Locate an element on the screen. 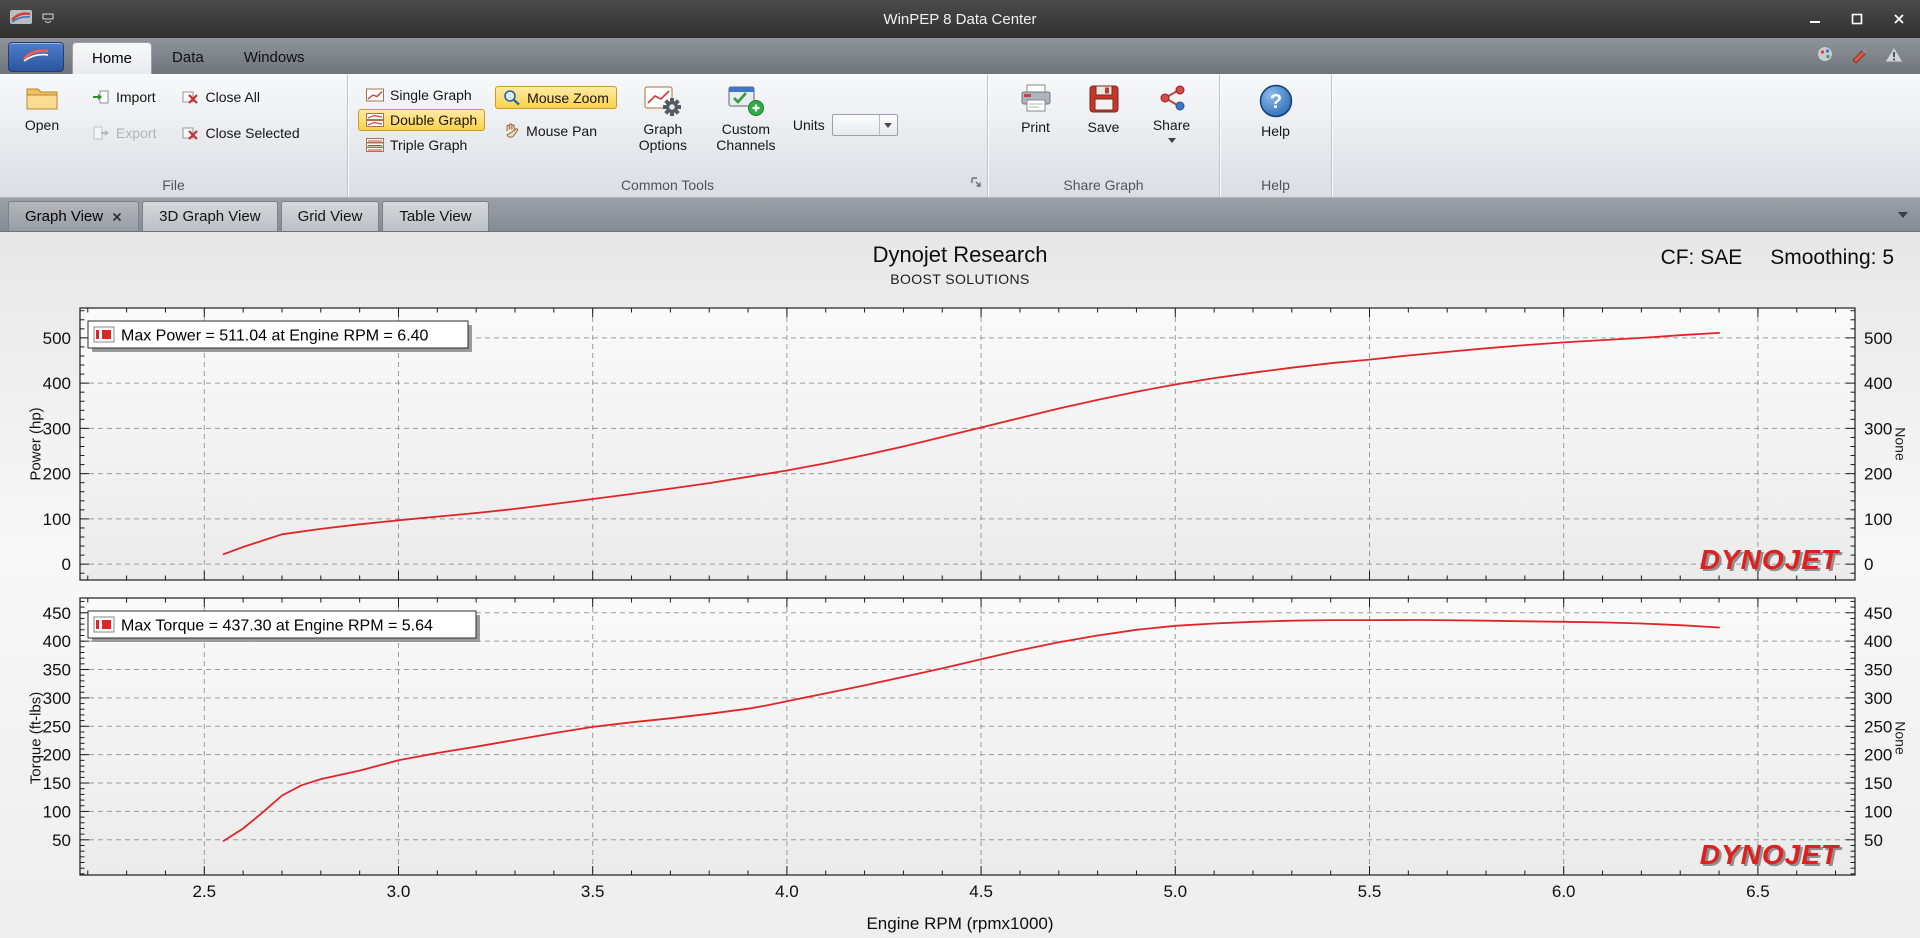 Image resolution: width=1920 pixels, height=938 pixels. ribbon-group-help: ? Help Help is located at coordinates (1276, 135).